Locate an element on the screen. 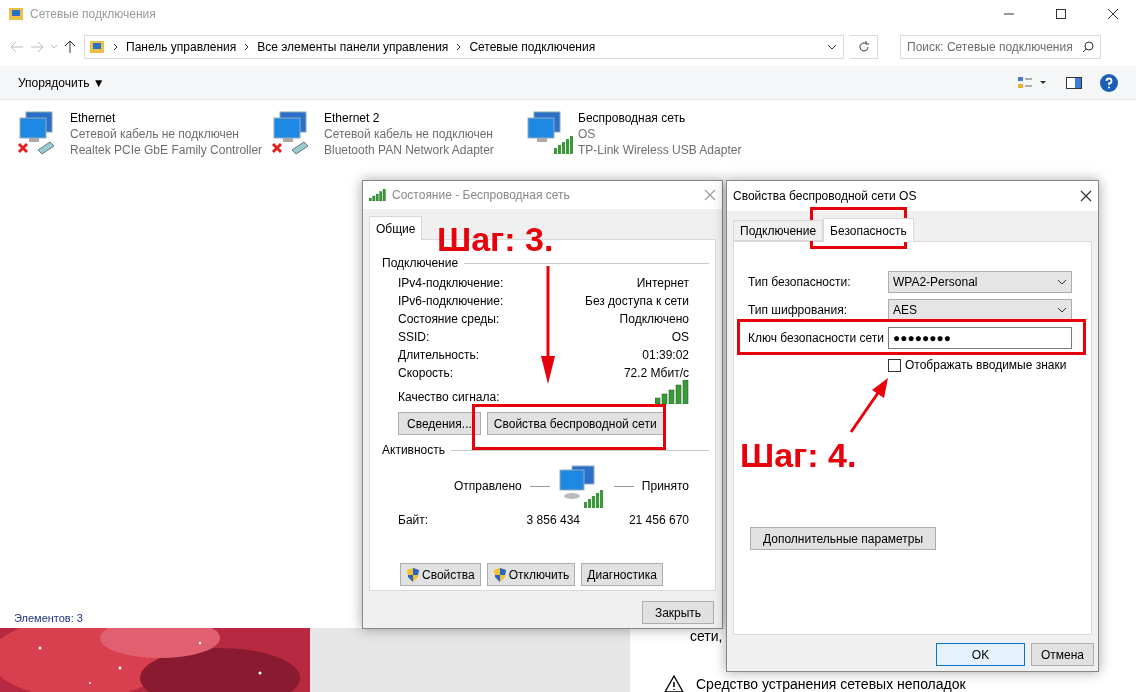  field-label: Скорость: is located at coordinates (426, 373).